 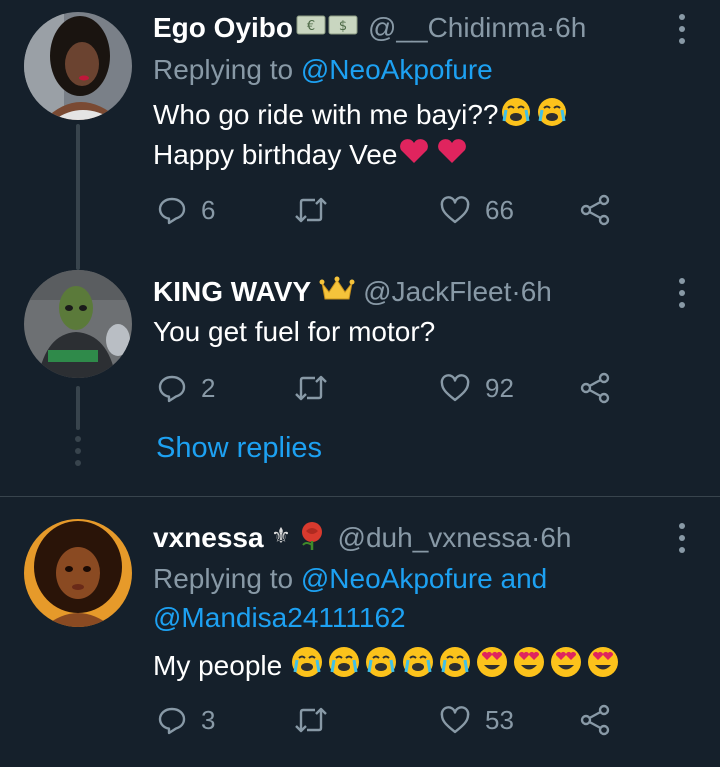 I want to click on tweet-actions: 6 66, so click(x=388, y=210).